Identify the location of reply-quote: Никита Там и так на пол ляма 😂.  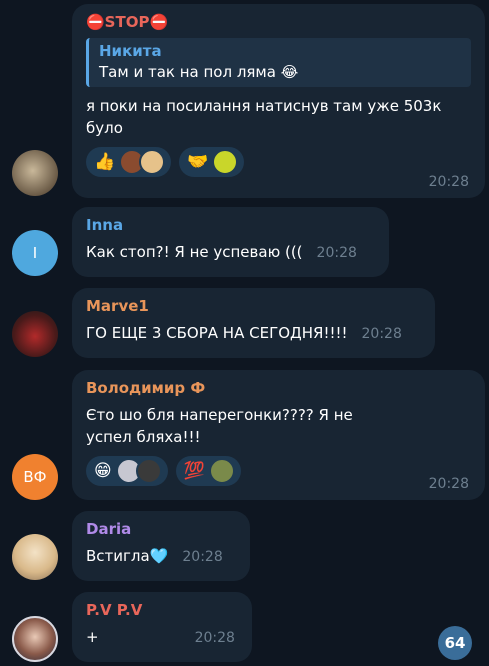
(278, 62).